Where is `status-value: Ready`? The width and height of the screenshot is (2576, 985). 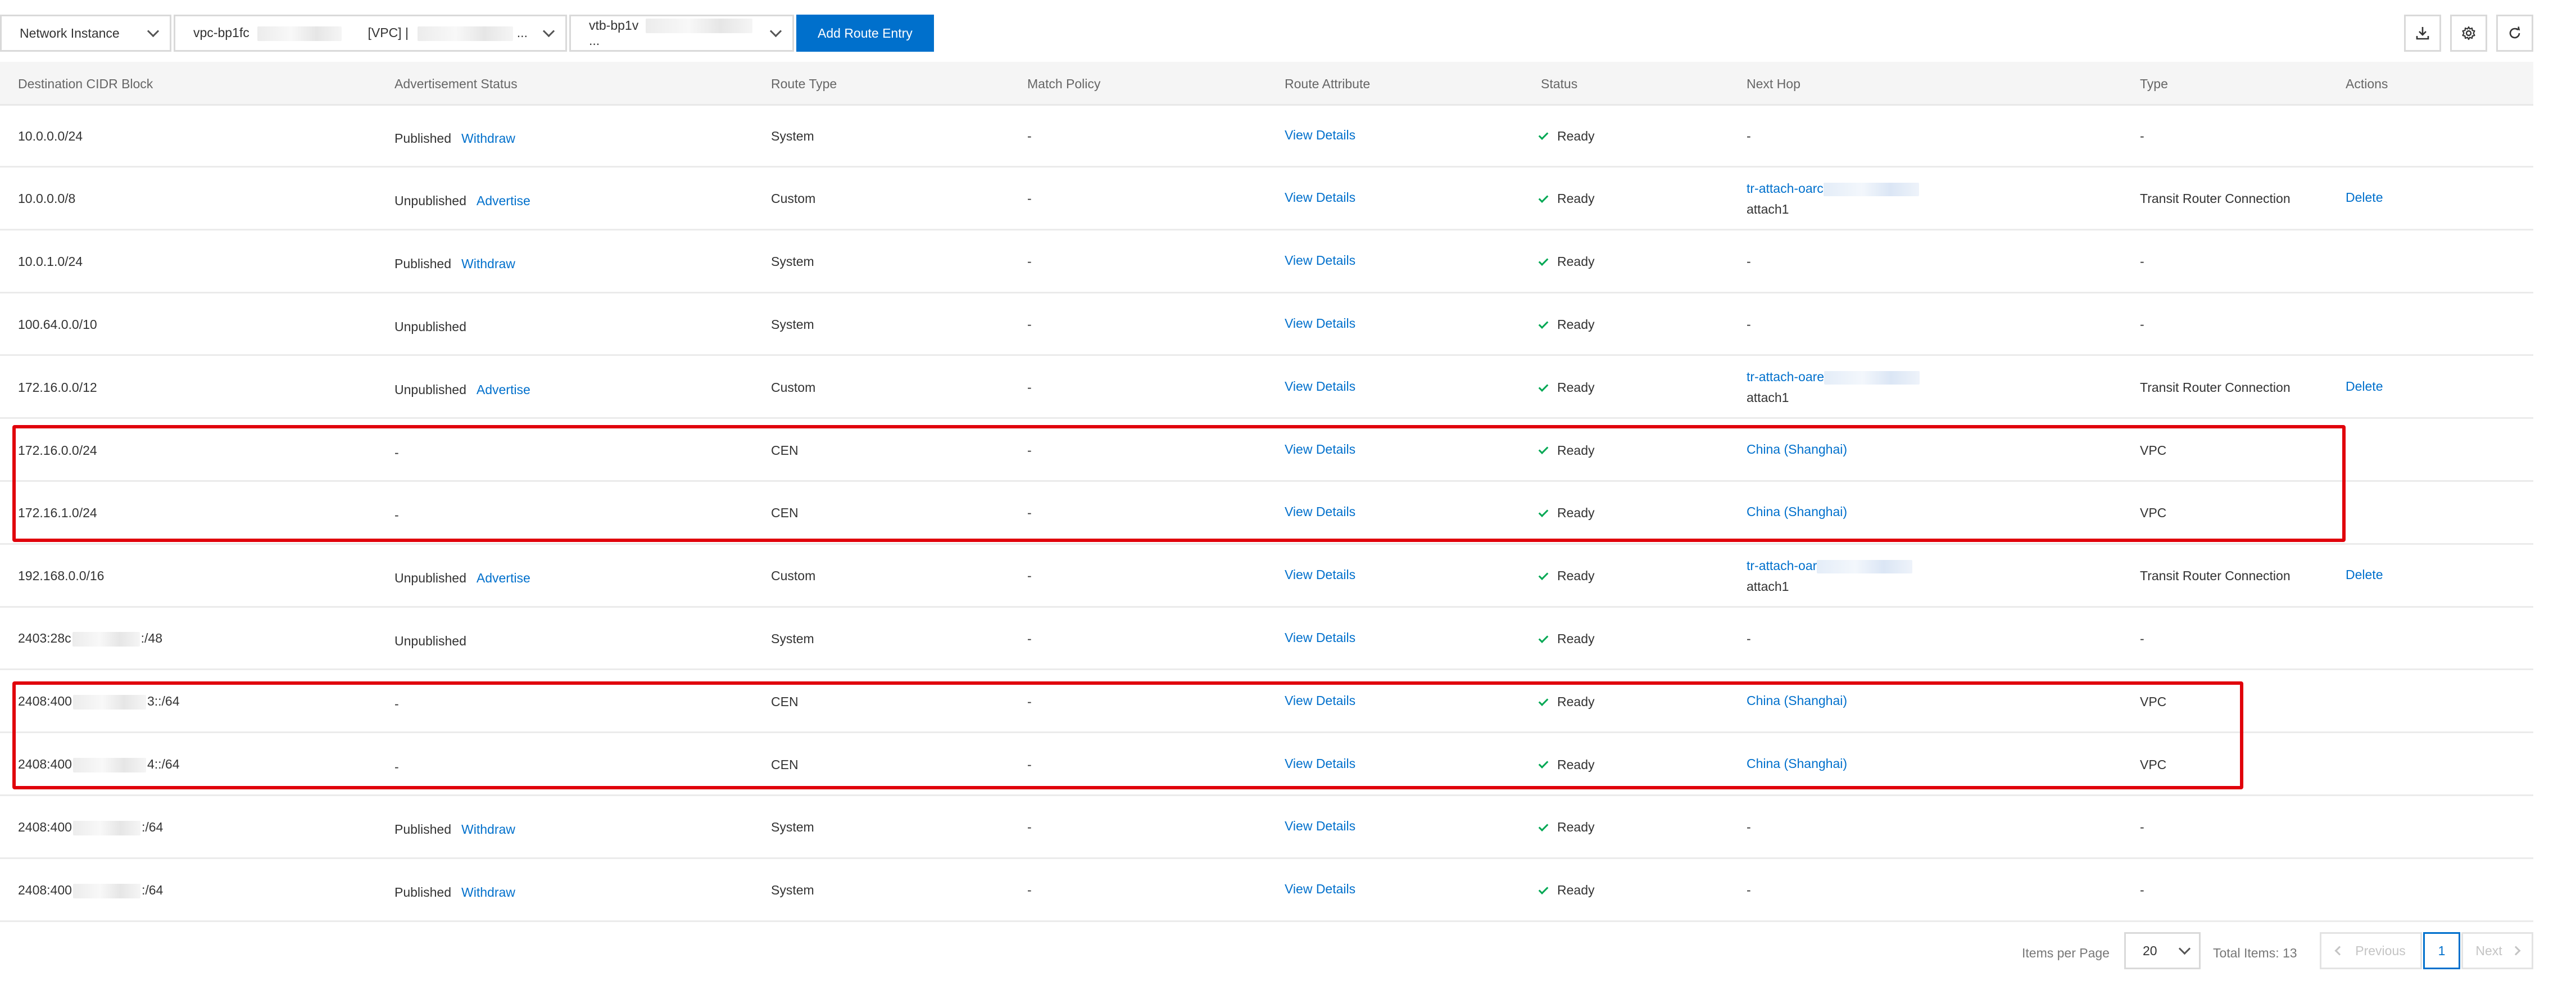
status-value: Ready is located at coordinates (1566, 890).